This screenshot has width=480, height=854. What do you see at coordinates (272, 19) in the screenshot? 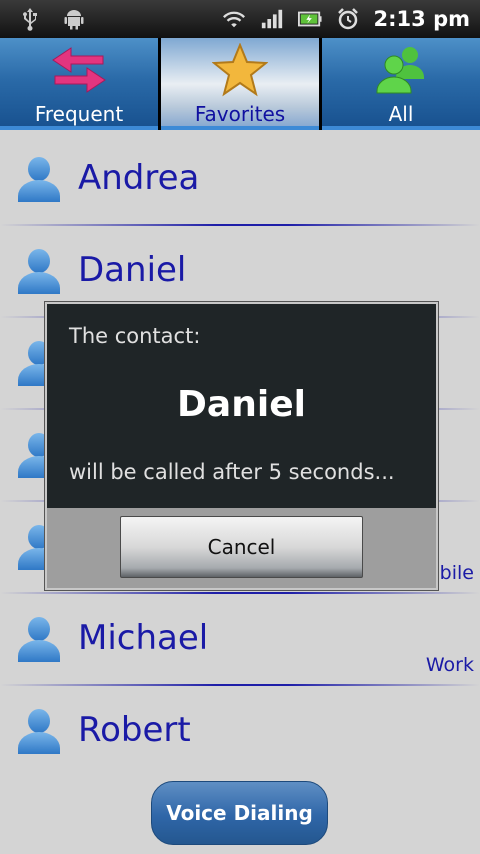
I see `signal-icon` at bounding box center [272, 19].